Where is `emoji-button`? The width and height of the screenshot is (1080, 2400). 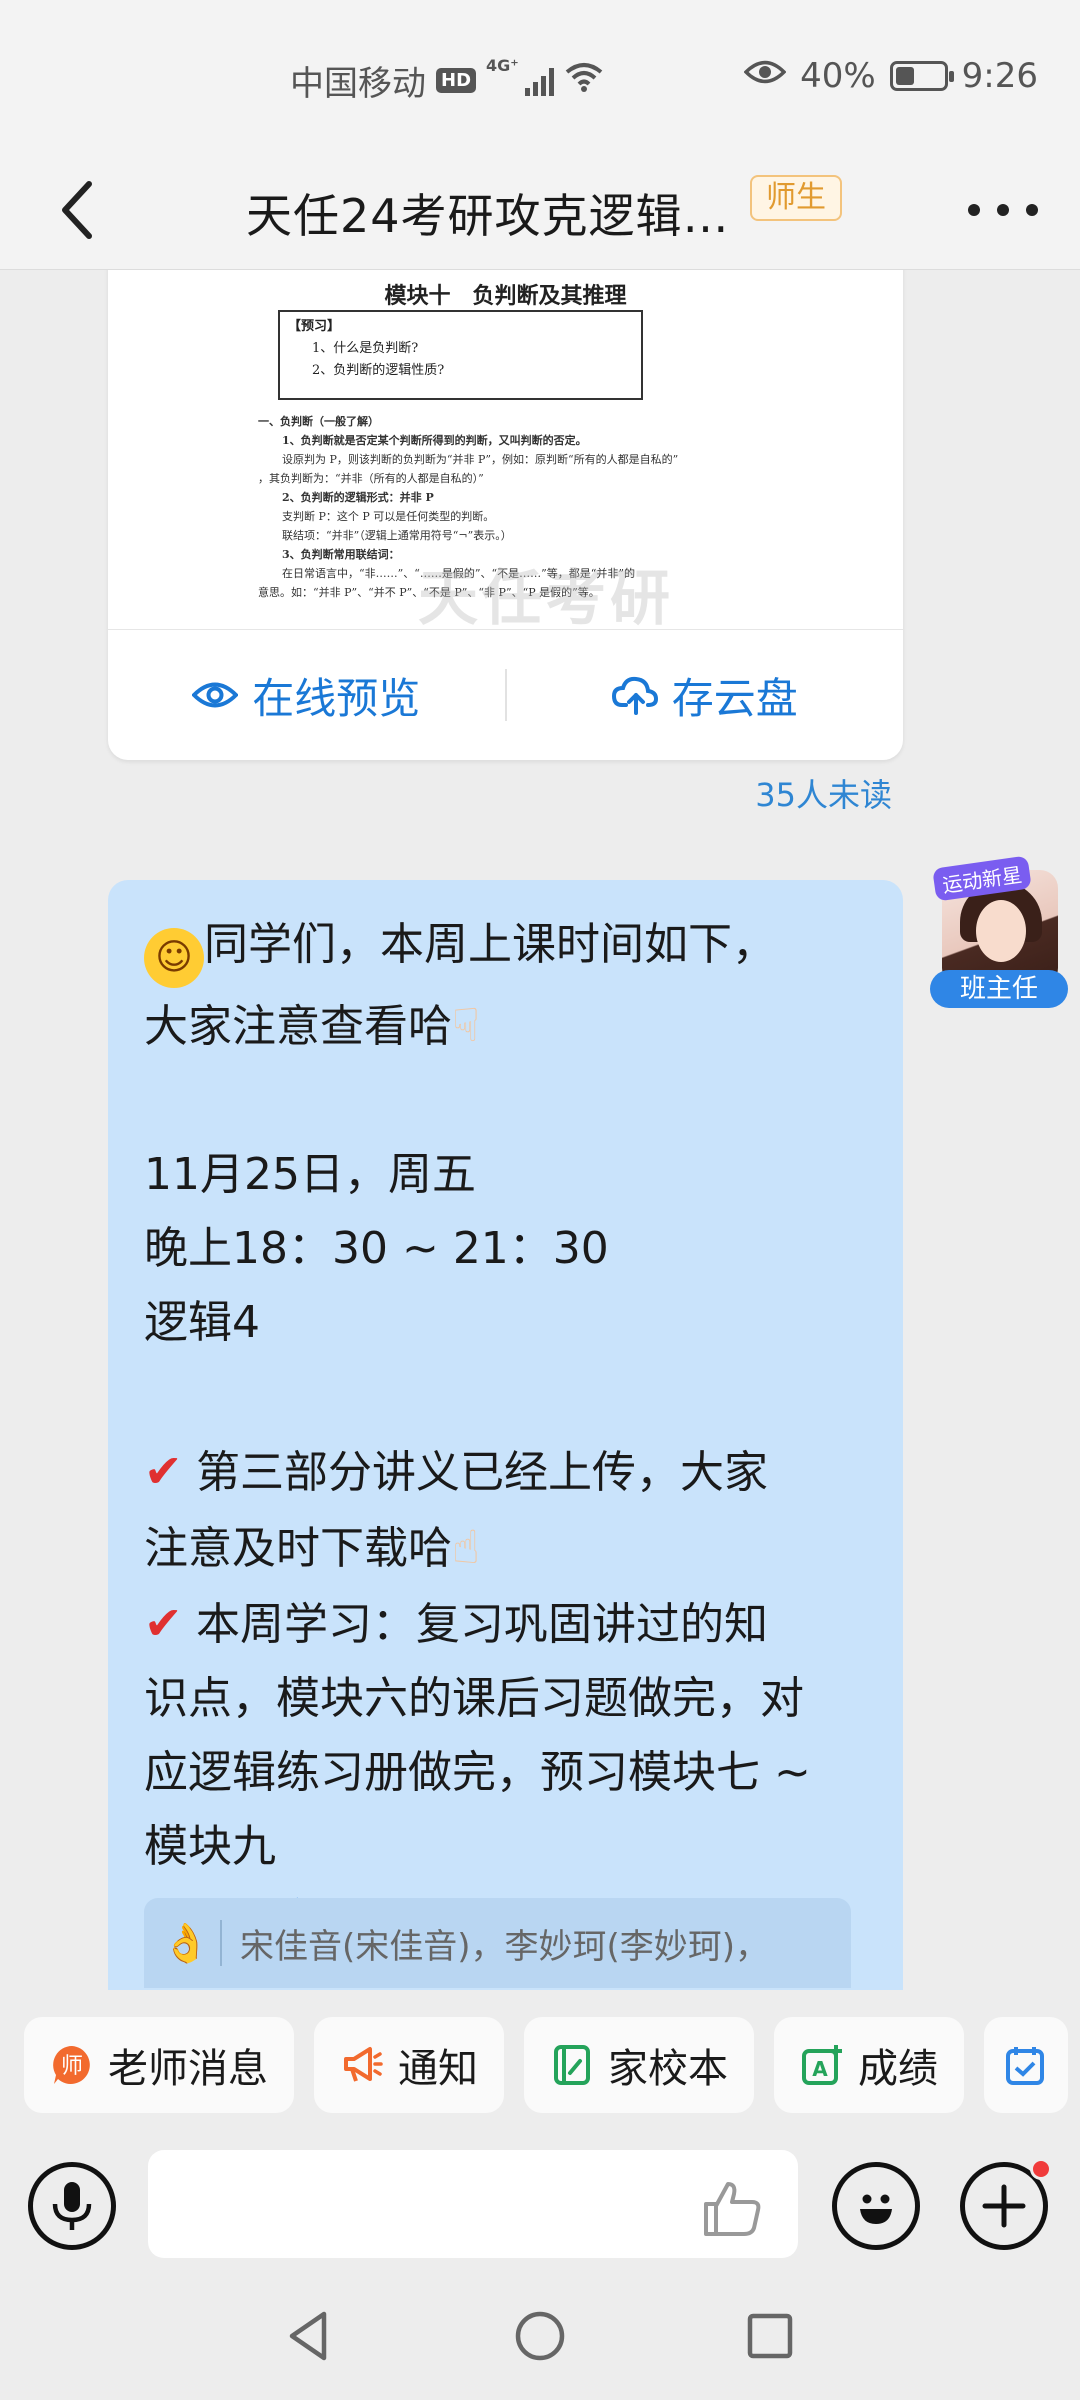 emoji-button is located at coordinates (876, 2206).